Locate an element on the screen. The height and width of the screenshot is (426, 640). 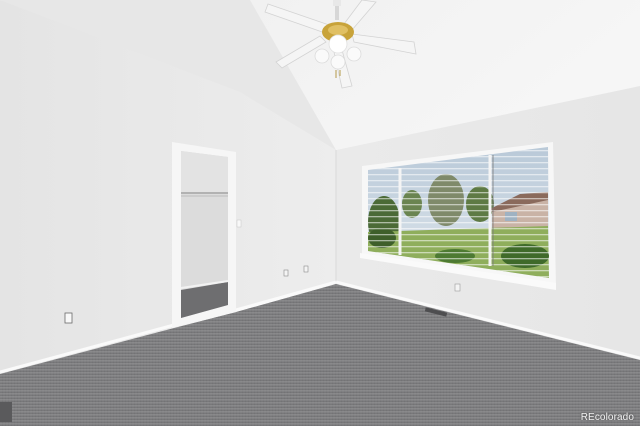
closet-doorway is located at coordinates (204, 235).